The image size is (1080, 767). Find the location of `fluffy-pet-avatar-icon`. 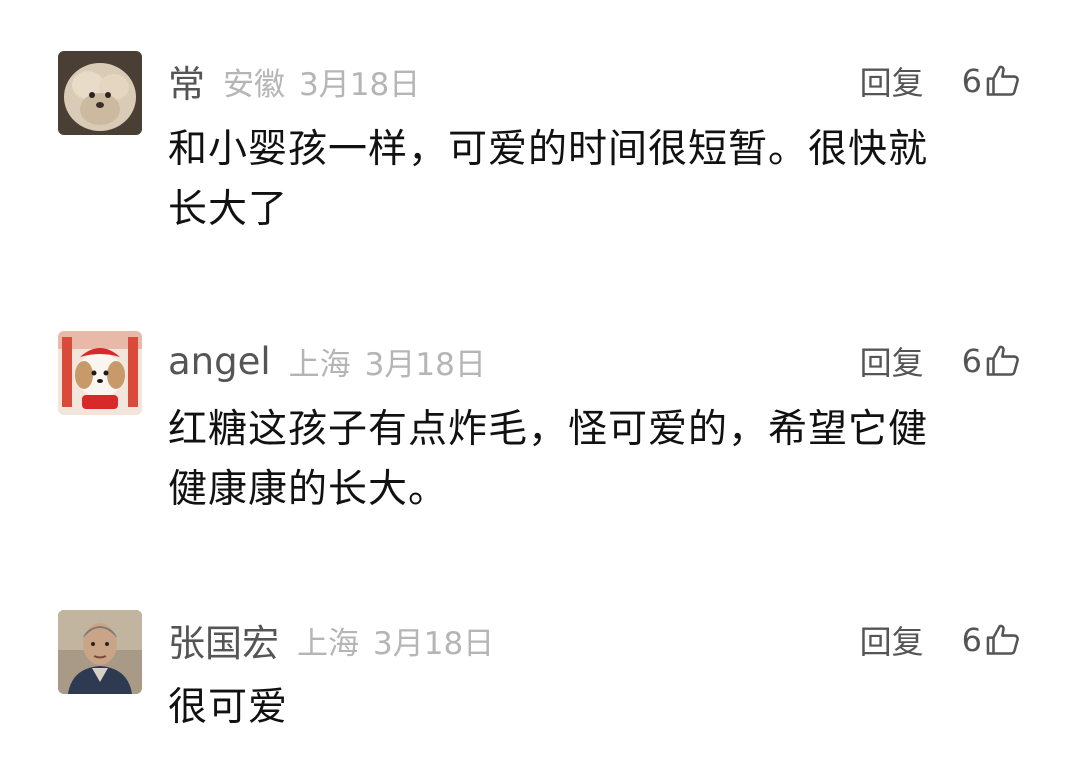

fluffy-pet-avatar-icon is located at coordinates (100, 93).